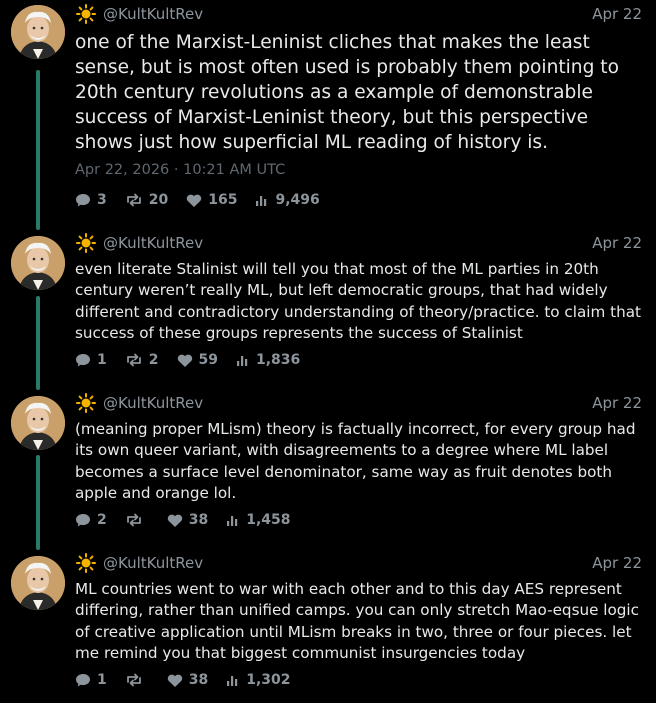 This screenshot has height=703, width=656. I want to click on repost-count: 20, so click(158, 200).